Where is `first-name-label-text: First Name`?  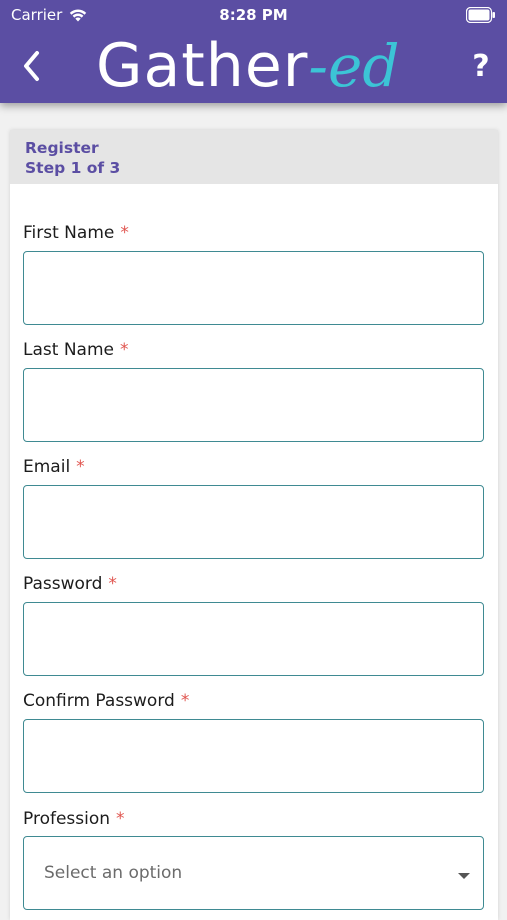
first-name-label-text: First Name is located at coordinates (69, 233).